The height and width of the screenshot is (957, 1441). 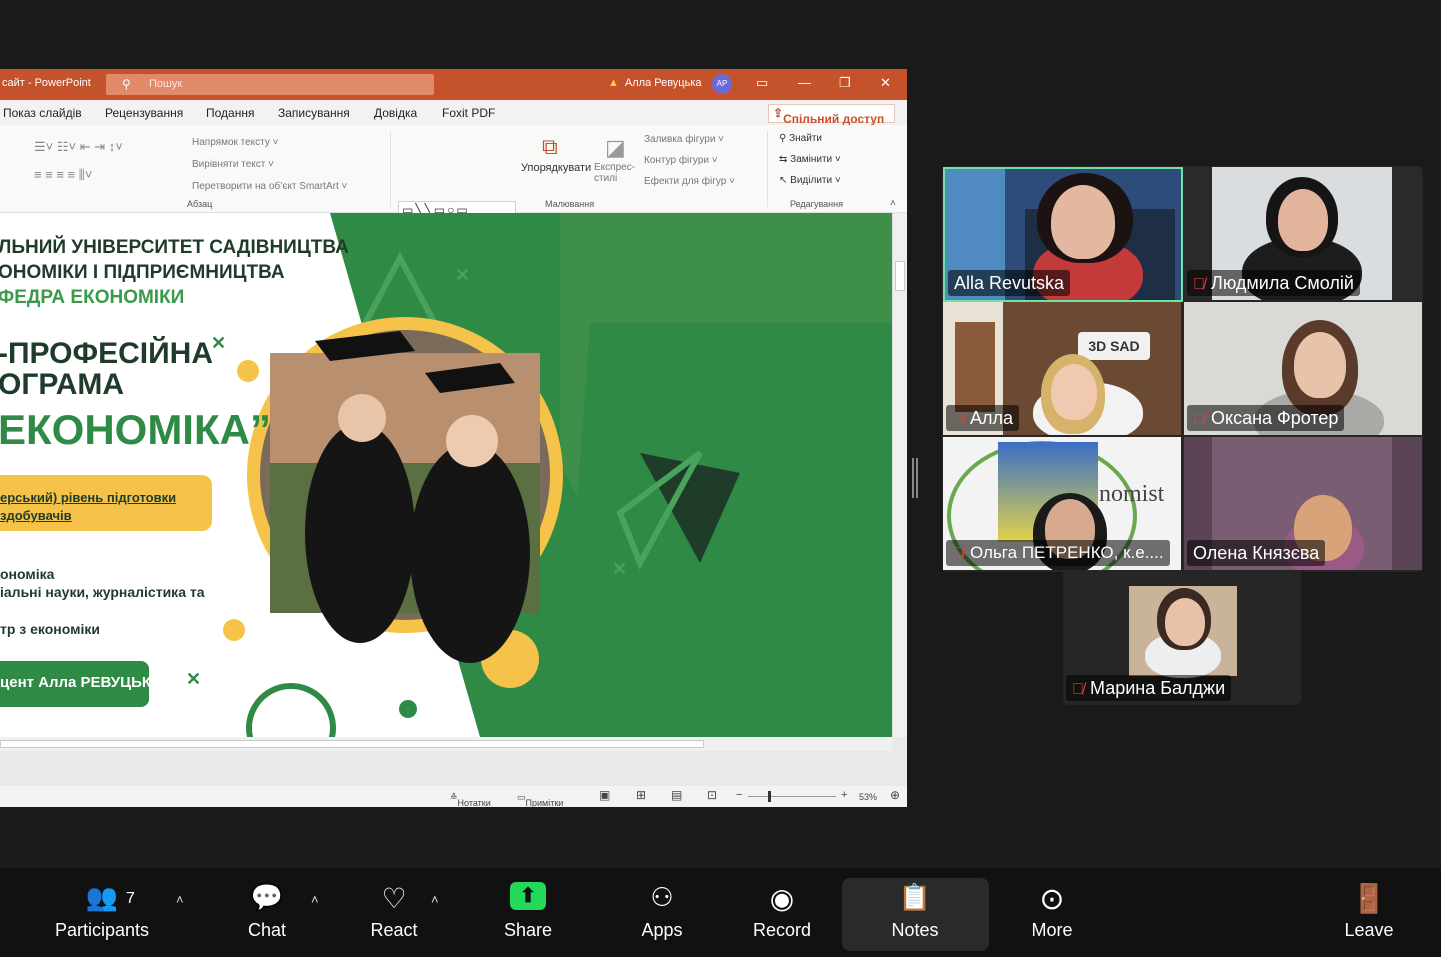 What do you see at coordinates (915, 930) in the screenshot?
I see `notes-label: Notes` at bounding box center [915, 930].